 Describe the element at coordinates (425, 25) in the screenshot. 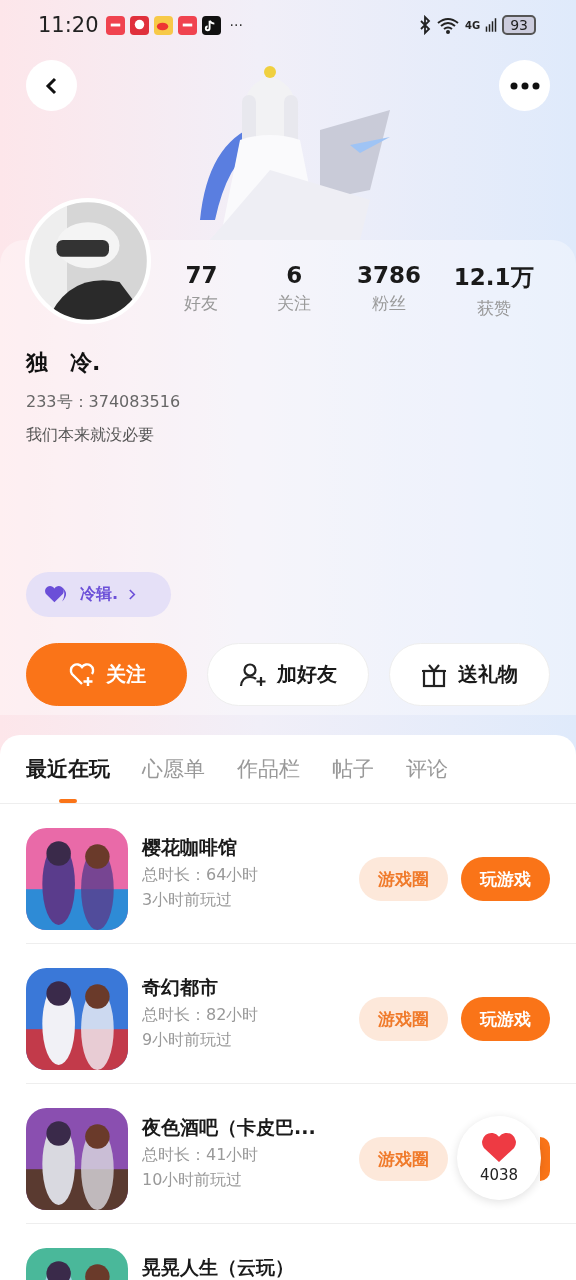

I see `bluetooth-icon` at that location.